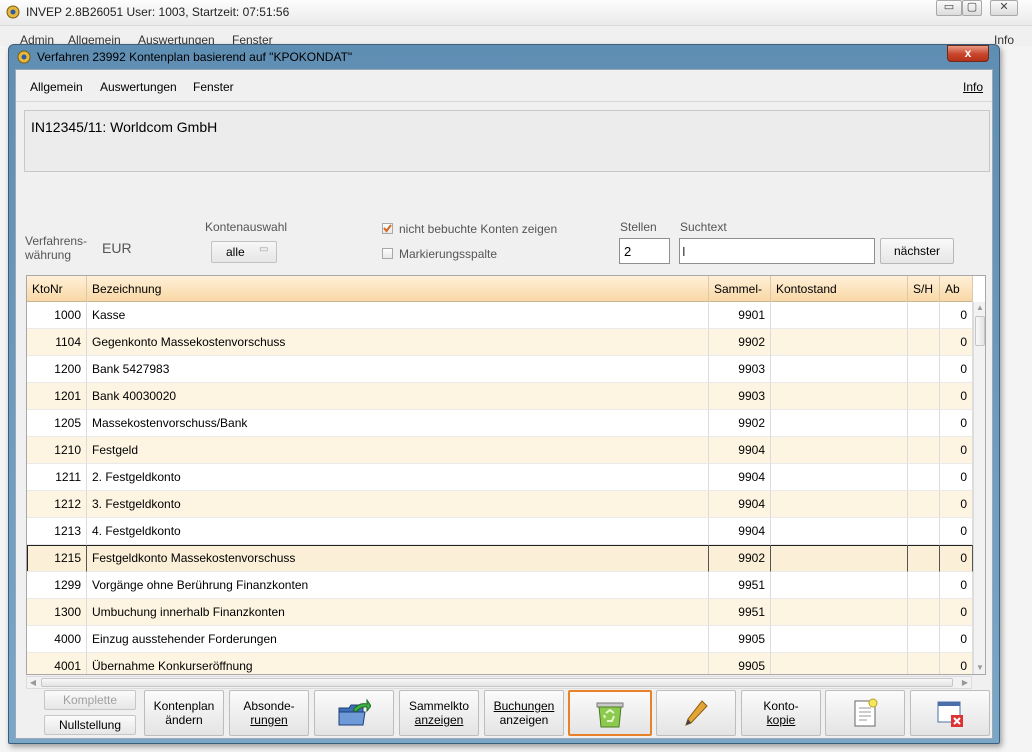 The image size is (1032, 752). Describe the element at coordinates (979, 488) in the screenshot. I see `vertical-scrollbar: ▲ ▼` at that location.